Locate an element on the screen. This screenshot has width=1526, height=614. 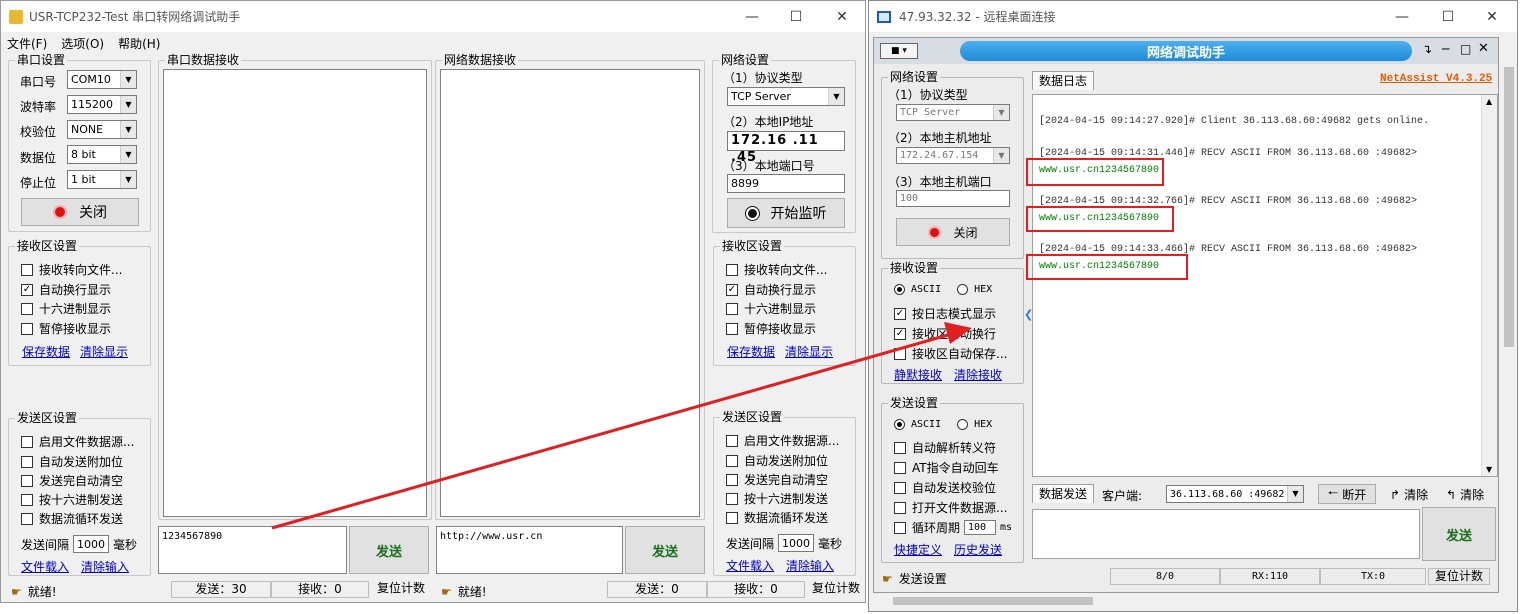
option-pause-display: 暂停接收显示 is located at coordinates (66, 328).